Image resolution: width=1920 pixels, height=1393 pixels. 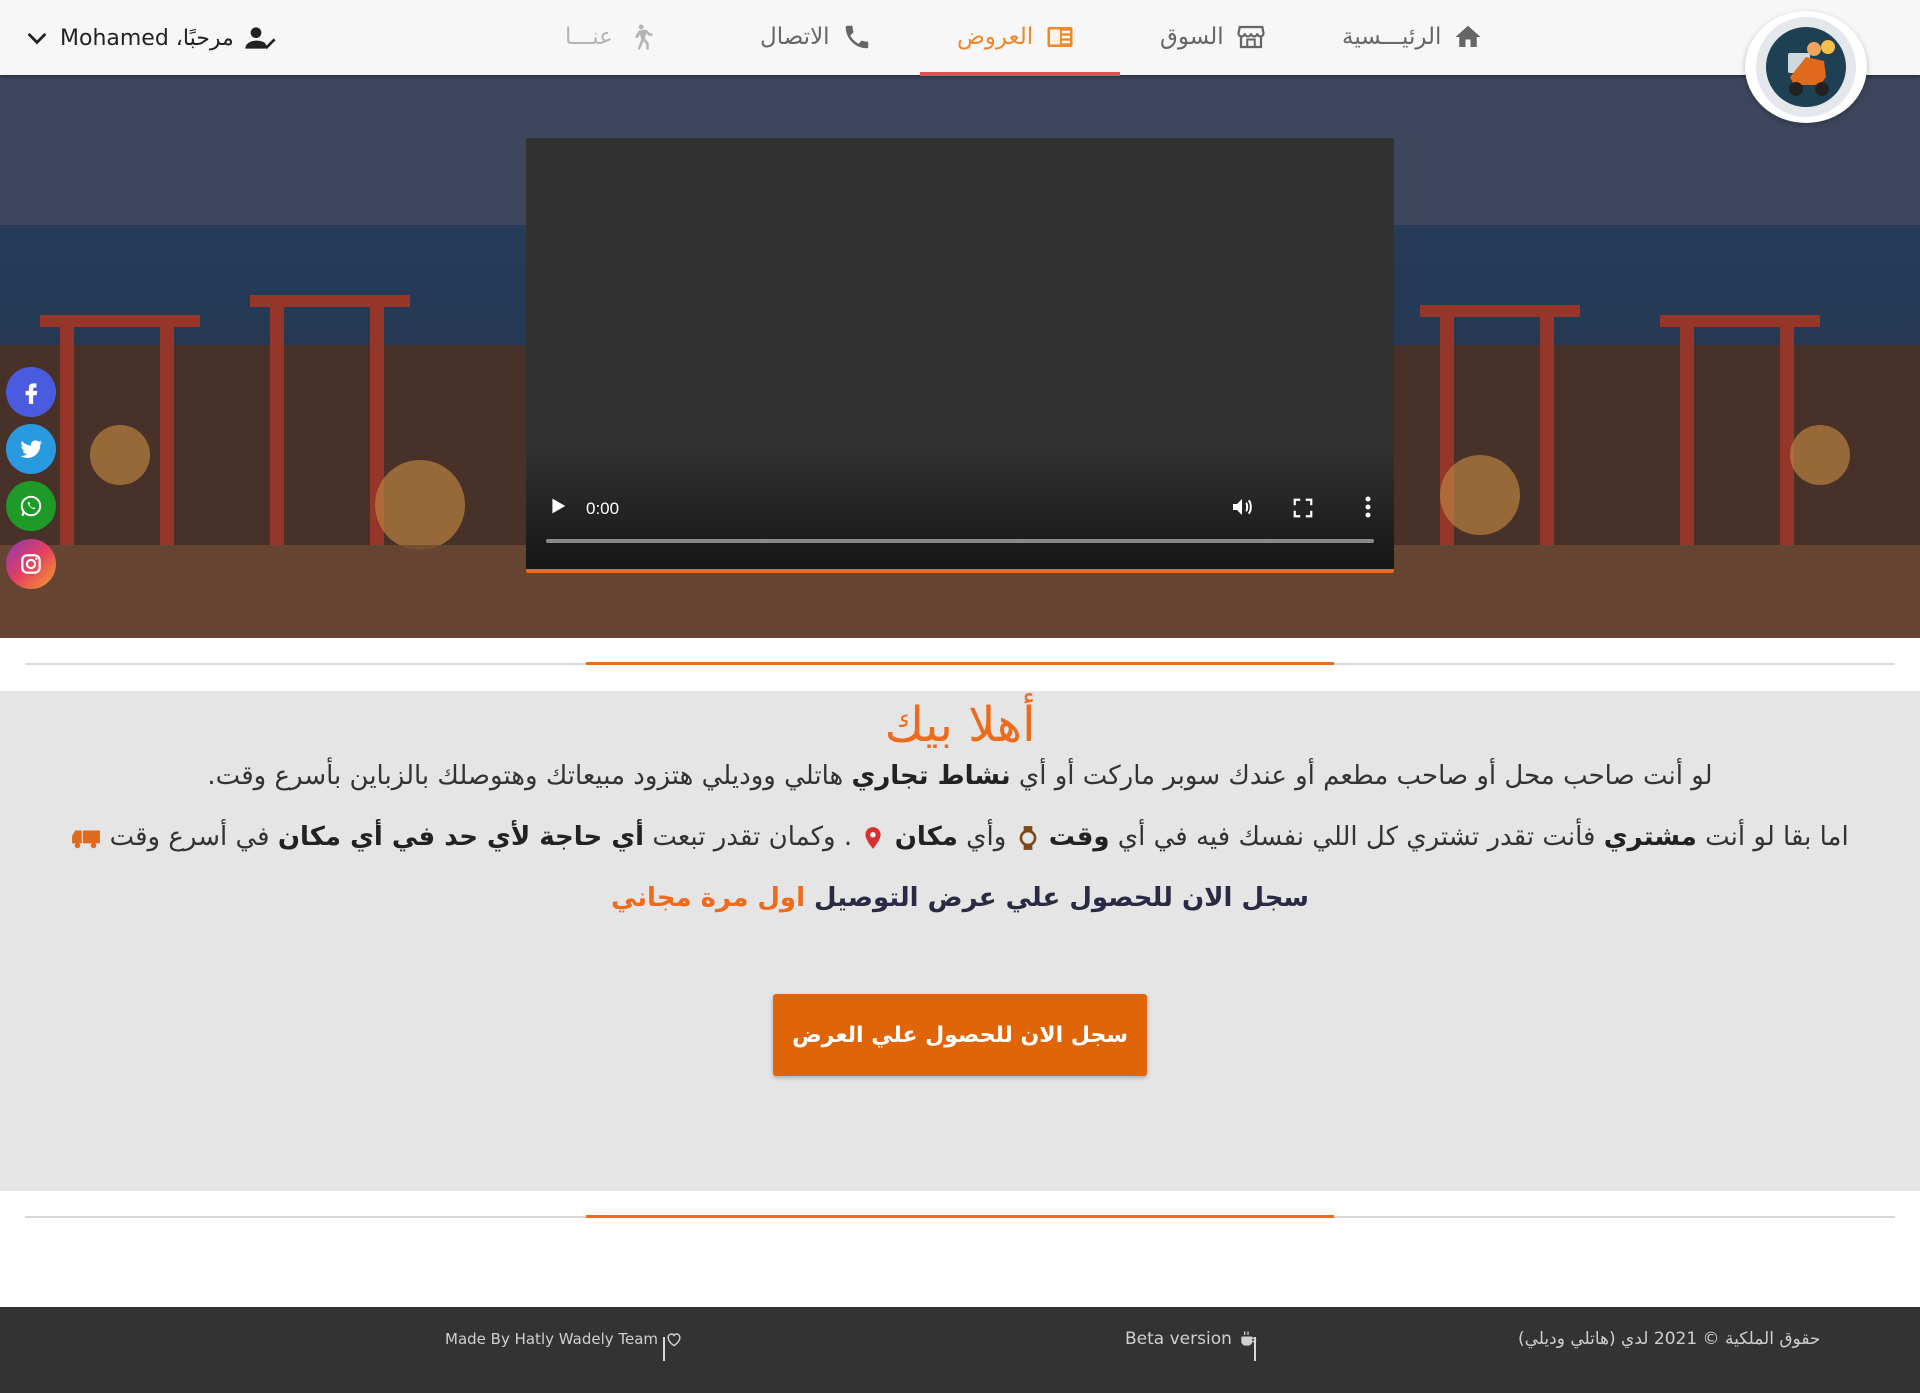 What do you see at coordinates (960, 1216) in the screenshot?
I see `section-divider-bottom-accent` at bounding box center [960, 1216].